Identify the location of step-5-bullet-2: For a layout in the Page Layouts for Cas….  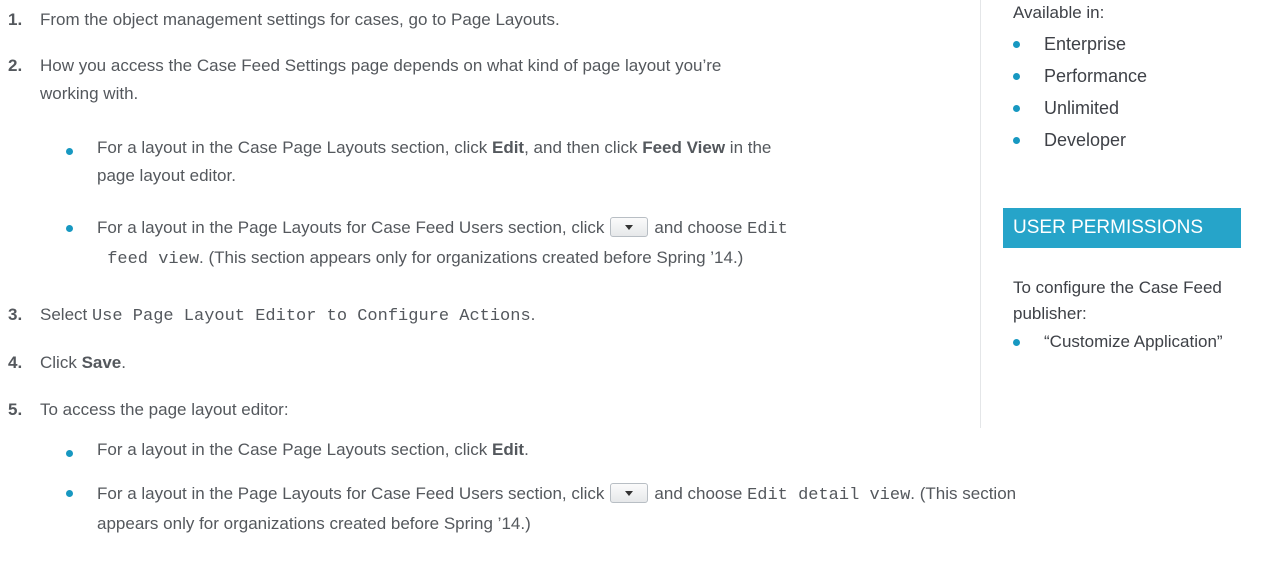
(557, 507).